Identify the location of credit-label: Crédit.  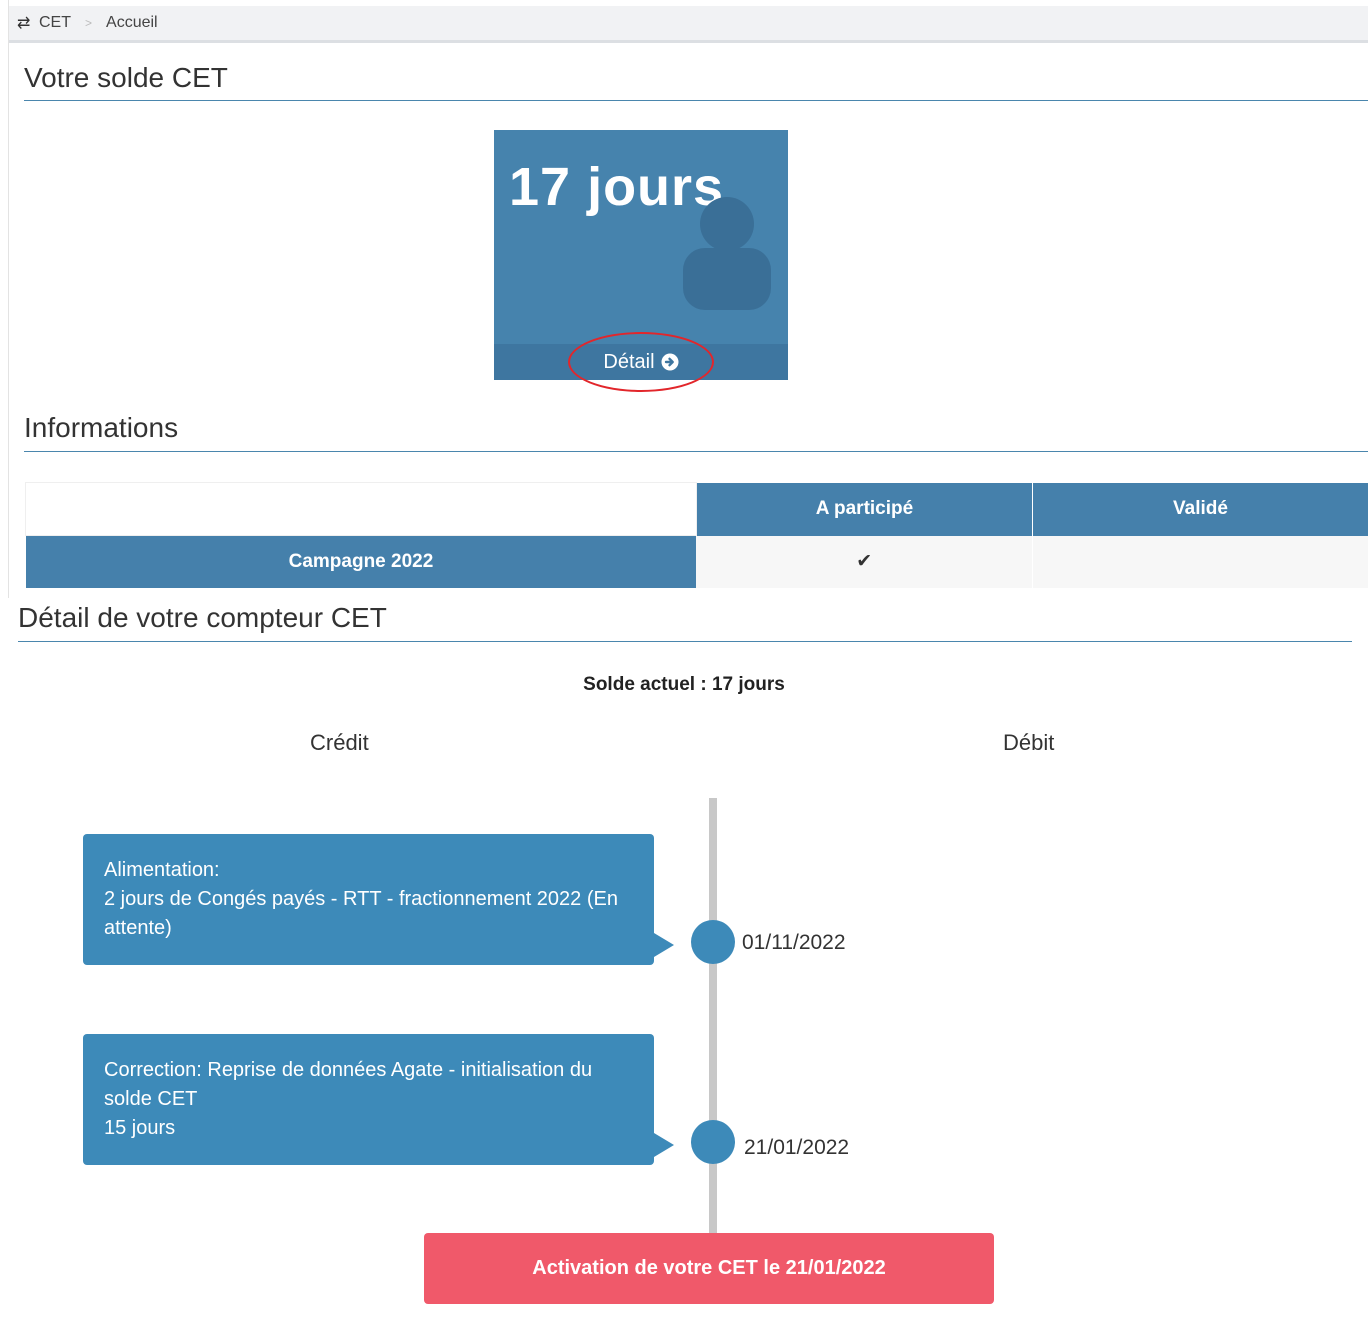
(339, 742).